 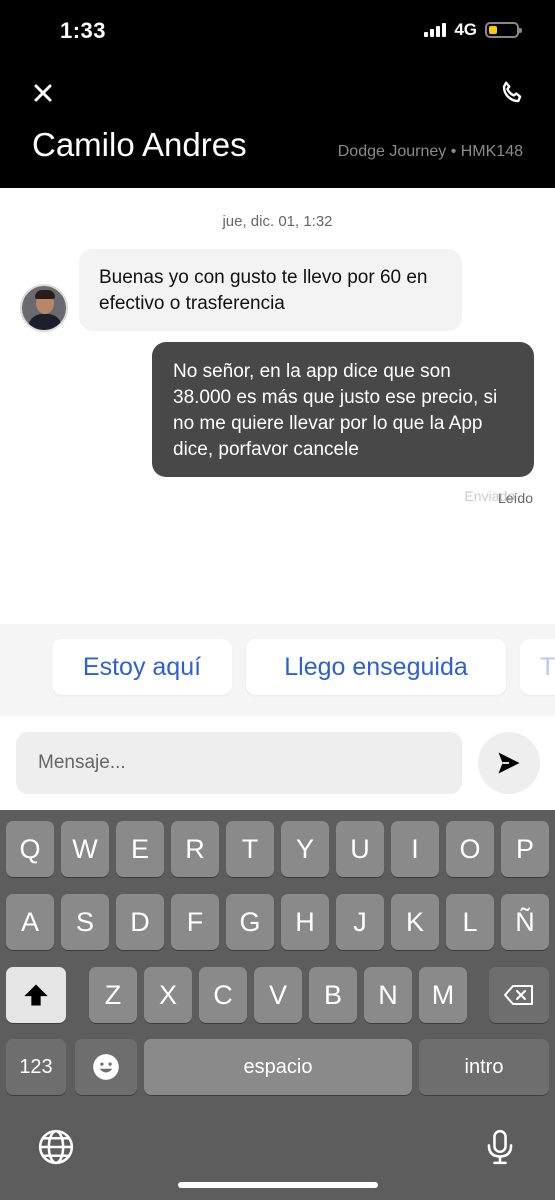 I want to click on key-w: W, so click(x=85, y=849).